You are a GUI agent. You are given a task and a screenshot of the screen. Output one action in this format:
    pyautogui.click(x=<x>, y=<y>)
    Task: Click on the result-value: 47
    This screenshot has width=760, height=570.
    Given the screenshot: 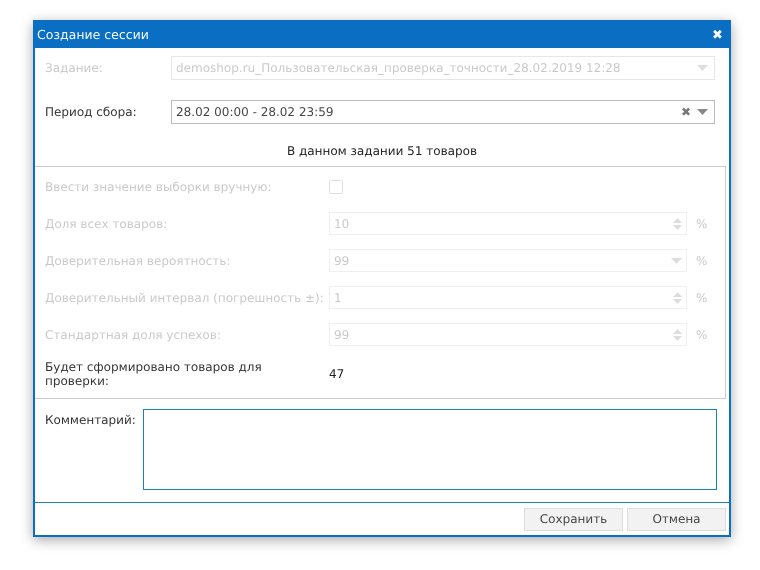 What is the action you would take?
    pyautogui.click(x=336, y=374)
    